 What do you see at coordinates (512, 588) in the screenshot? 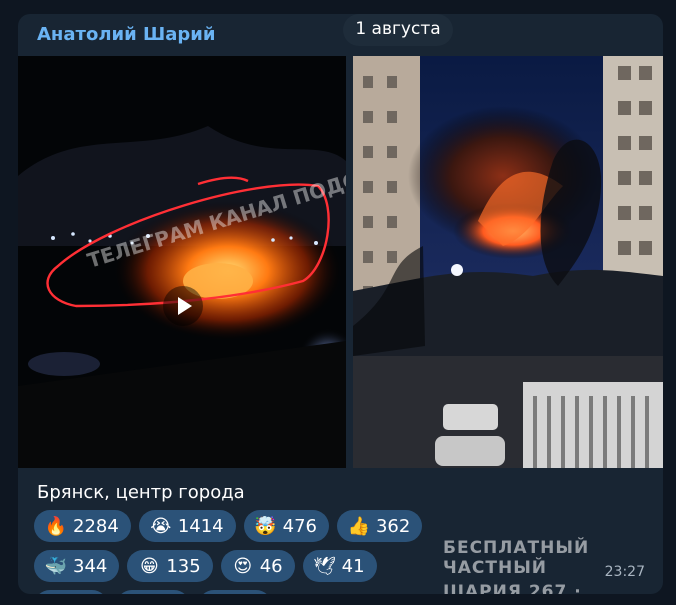
I see `watermark-line-2: ШАРИЯ 267 · Sharij.net` at bounding box center [512, 588].